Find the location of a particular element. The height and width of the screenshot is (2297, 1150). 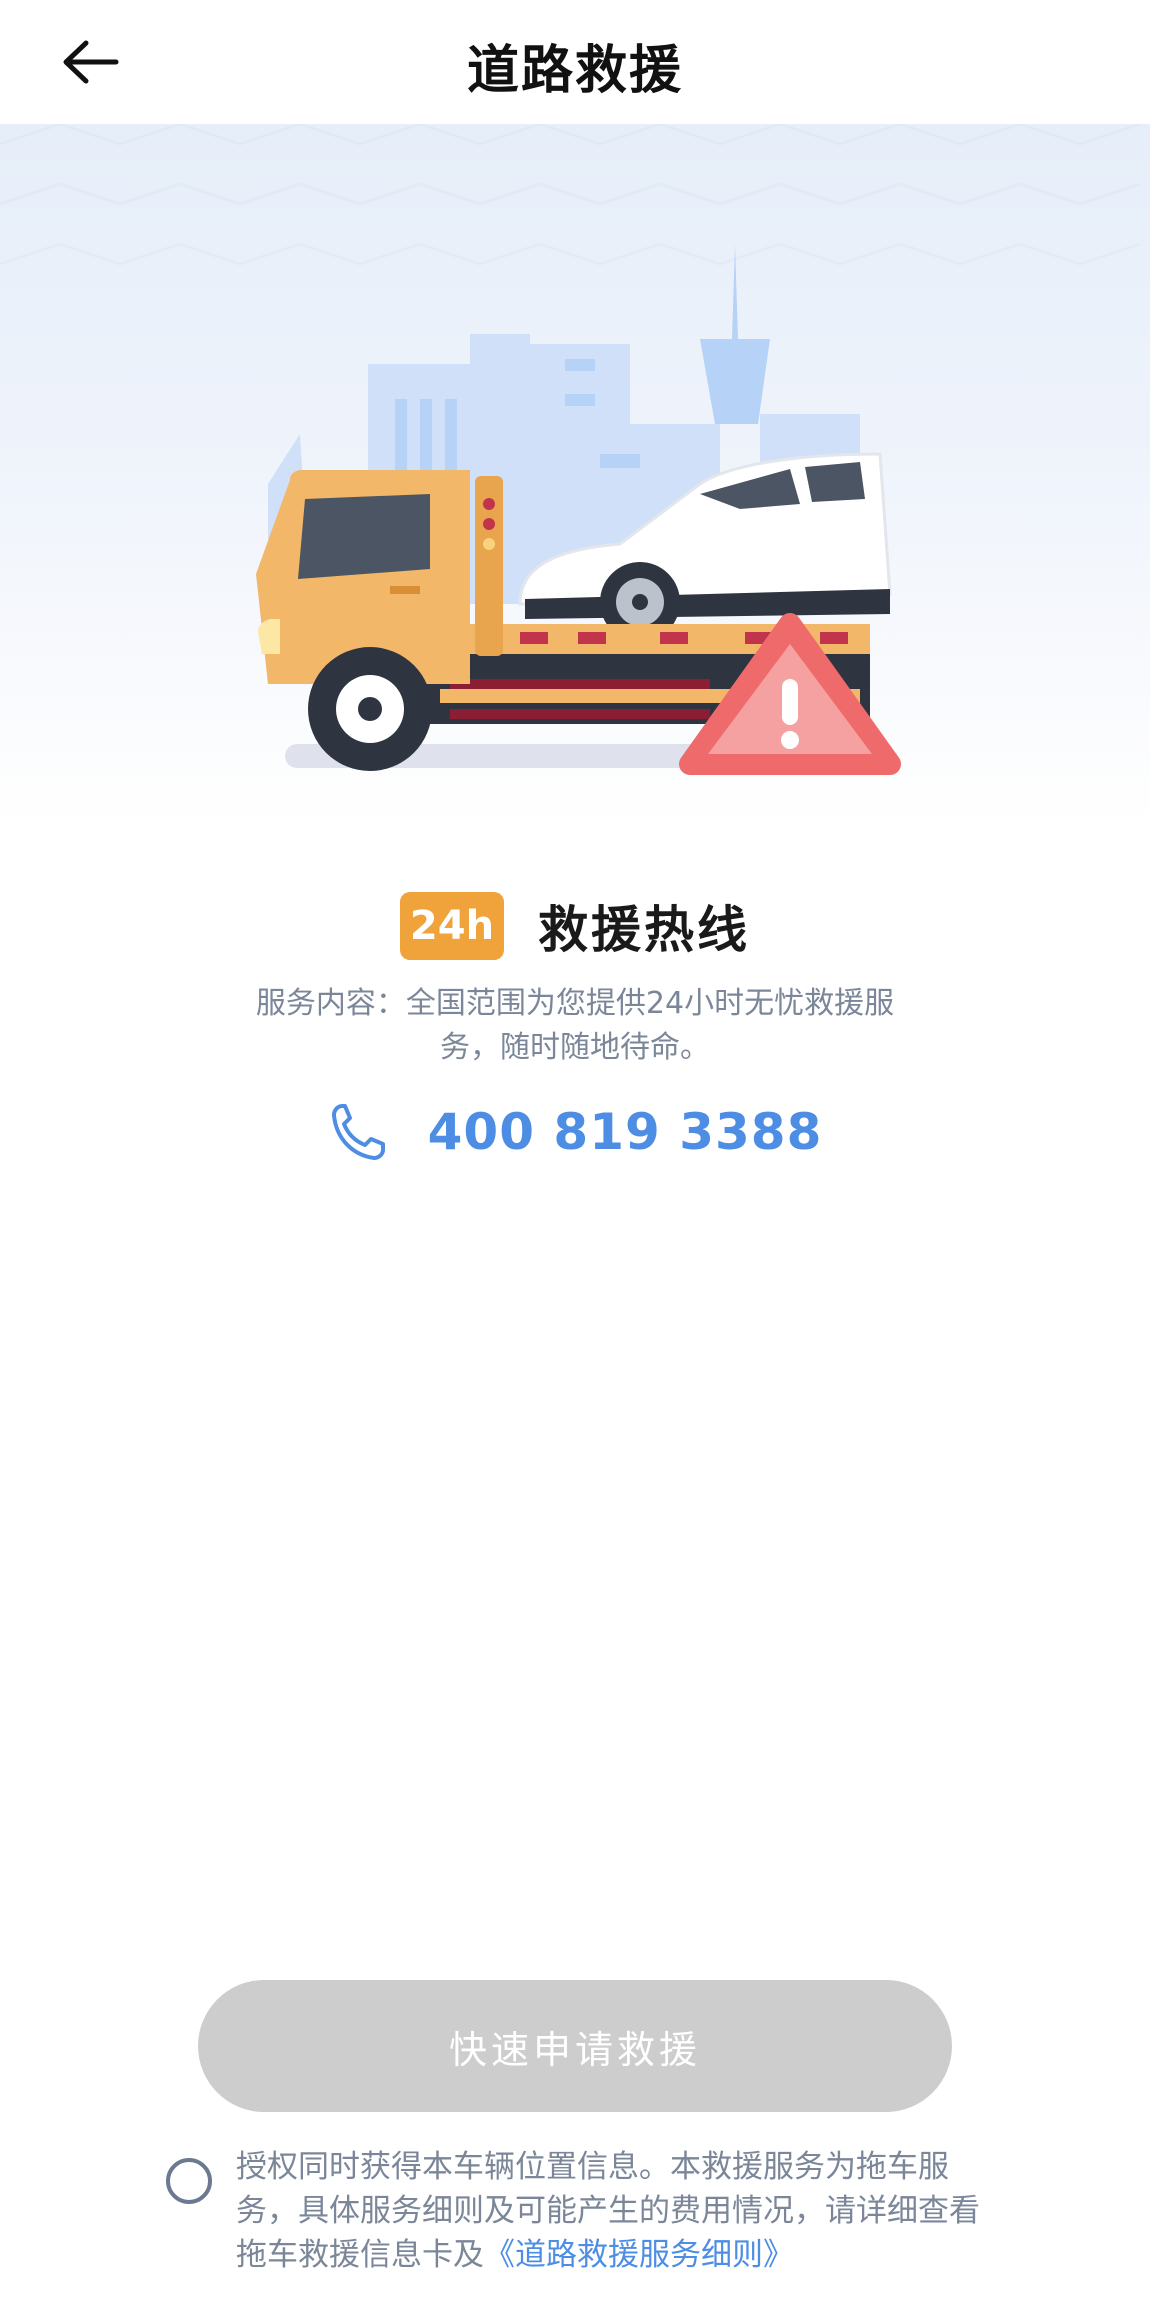

phone-icon is located at coordinates (358, 1132).